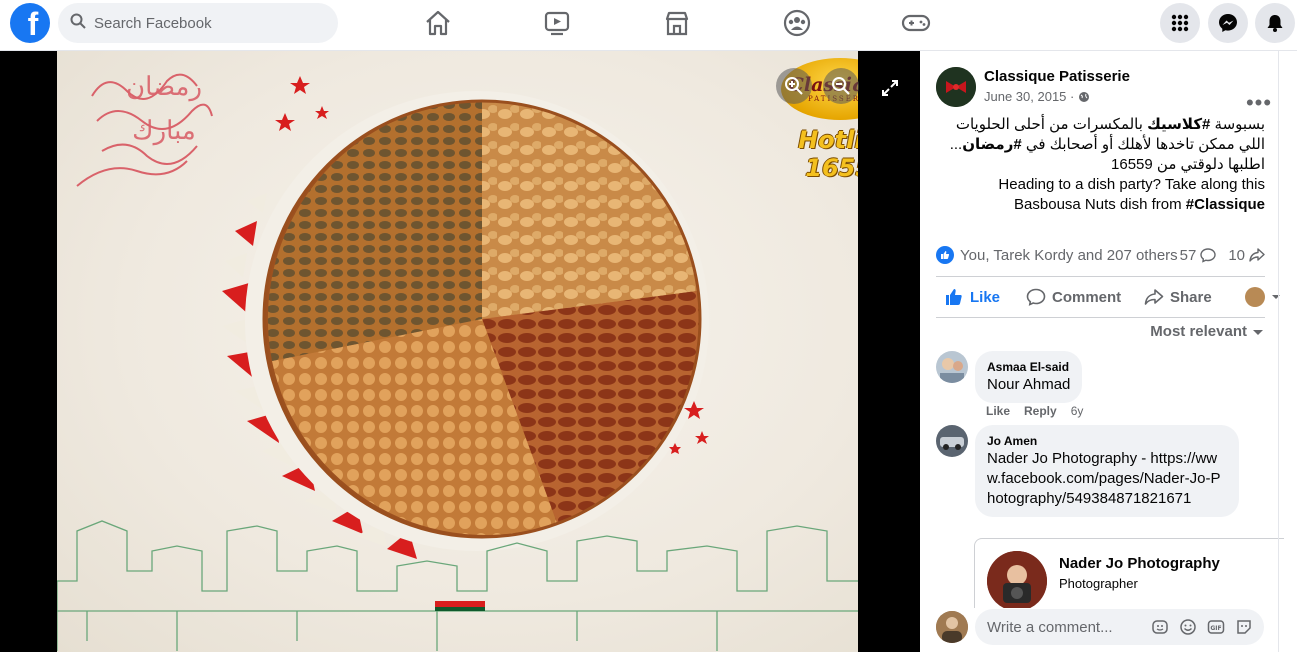 The image size is (1297, 652). I want to click on like-button: Like, so click(977, 297).